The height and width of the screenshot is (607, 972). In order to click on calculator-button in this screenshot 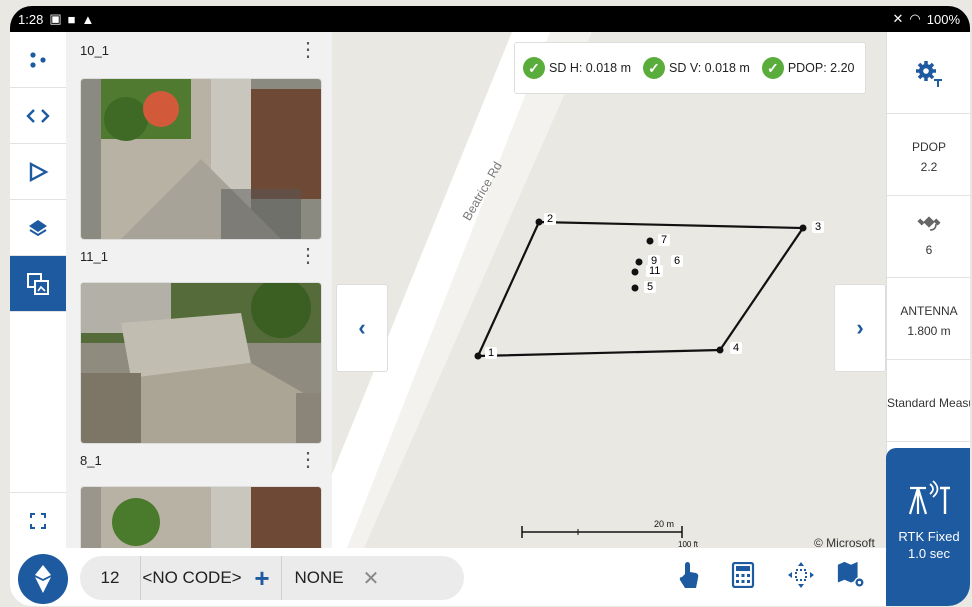, I will do `click(743, 575)`.